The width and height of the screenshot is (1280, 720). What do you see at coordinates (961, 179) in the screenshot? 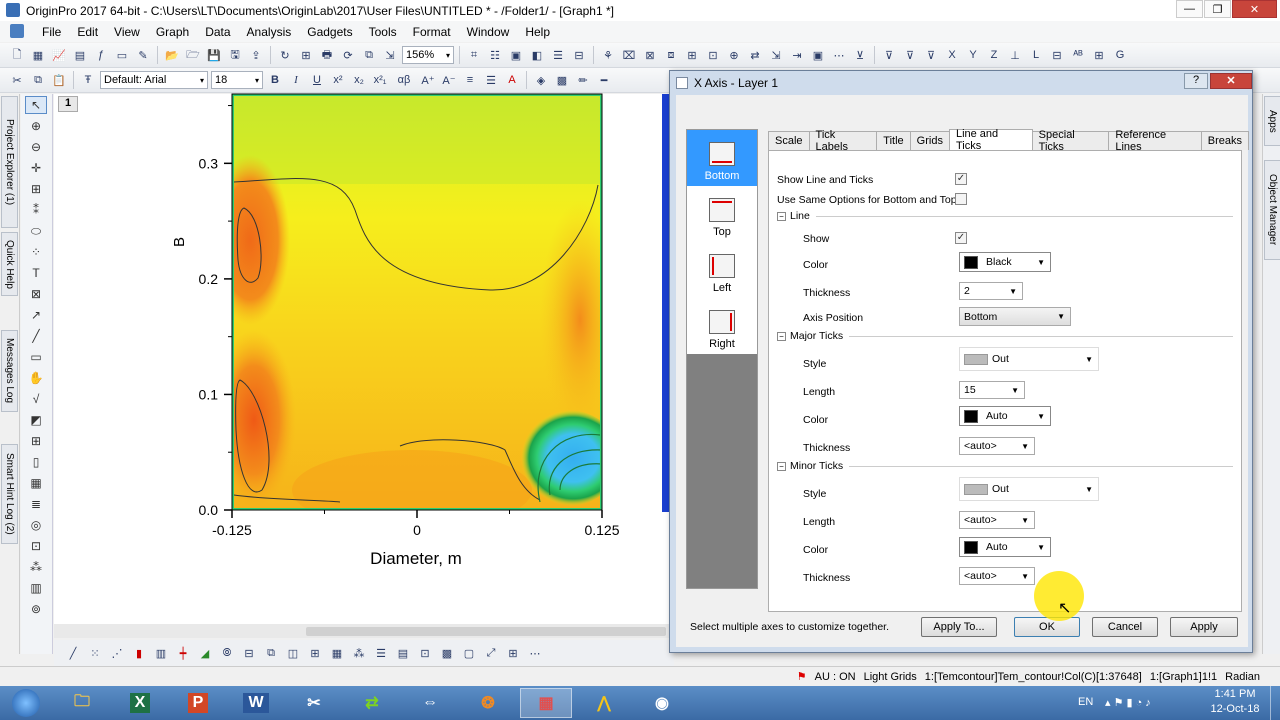
I see `show-line-ticks-checkbox: ✓` at bounding box center [961, 179].